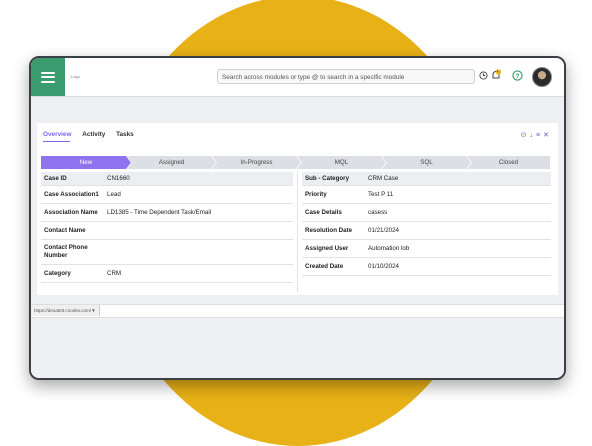 This screenshot has height=446, width=592. Describe the element at coordinates (508, 162) in the screenshot. I see `stage-closed: Closed` at that location.